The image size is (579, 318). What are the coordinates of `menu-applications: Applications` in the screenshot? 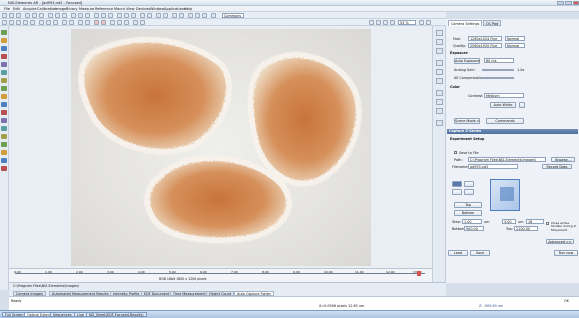 It's located at (175, 9).